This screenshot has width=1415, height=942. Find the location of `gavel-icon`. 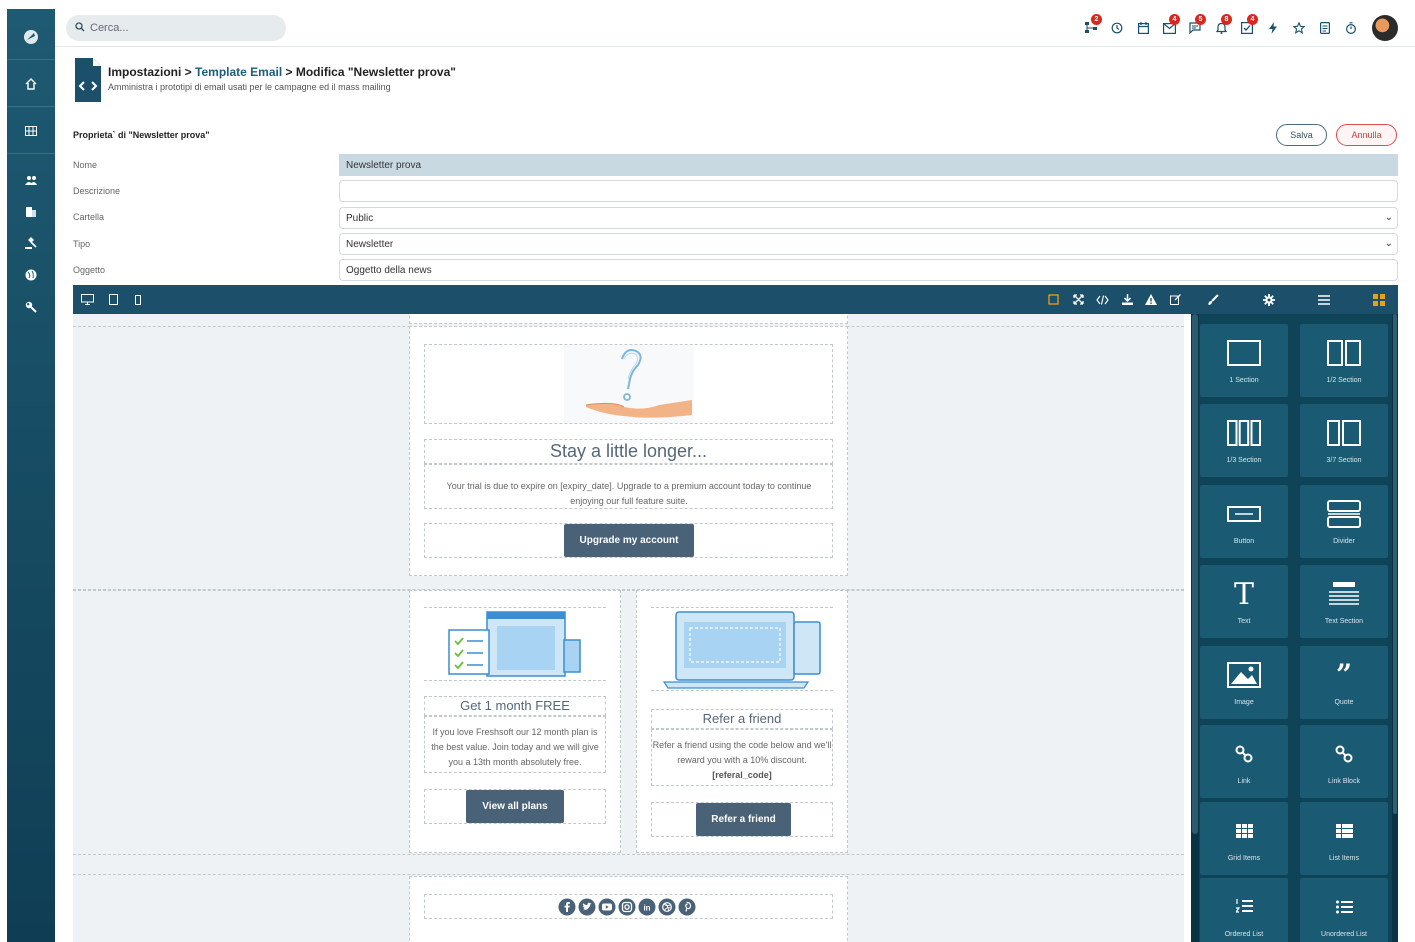

gavel-icon is located at coordinates (31, 243).